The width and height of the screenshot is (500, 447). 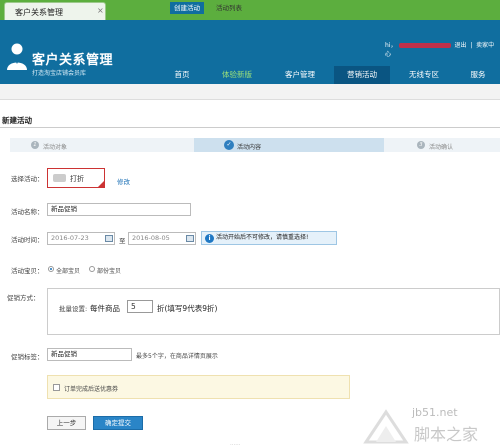 What do you see at coordinates (100, 10) in the screenshot?
I see `close-icon: ×` at bounding box center [100, 10].